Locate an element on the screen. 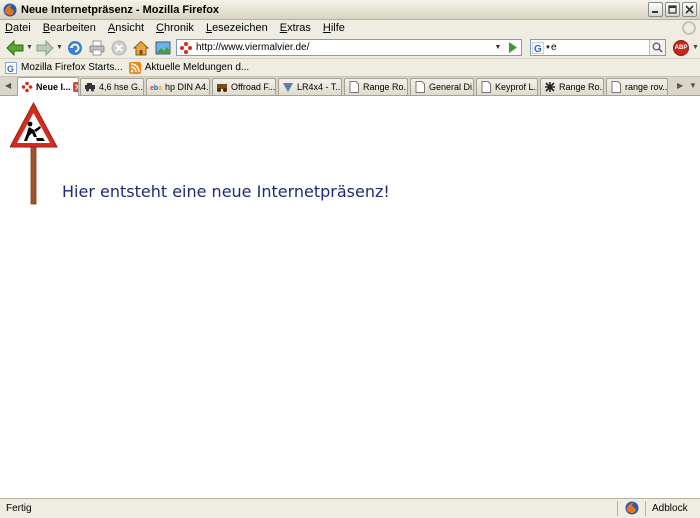  minimize-icon is located at coordinates (655, 12).